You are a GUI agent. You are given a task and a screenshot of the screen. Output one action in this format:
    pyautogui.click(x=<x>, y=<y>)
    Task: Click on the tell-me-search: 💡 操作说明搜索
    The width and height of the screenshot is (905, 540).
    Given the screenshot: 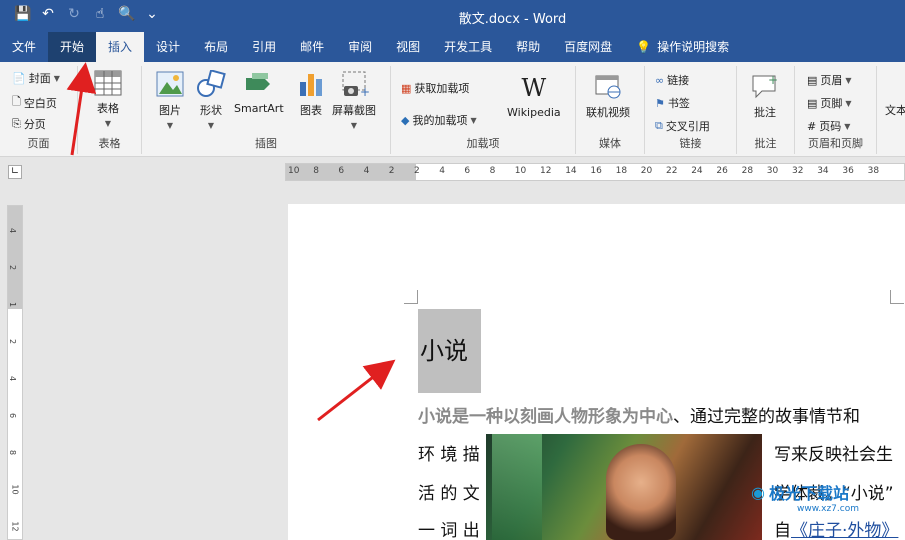 What is the action you would take?
    pyautogui.click(x=682, y=47)
    